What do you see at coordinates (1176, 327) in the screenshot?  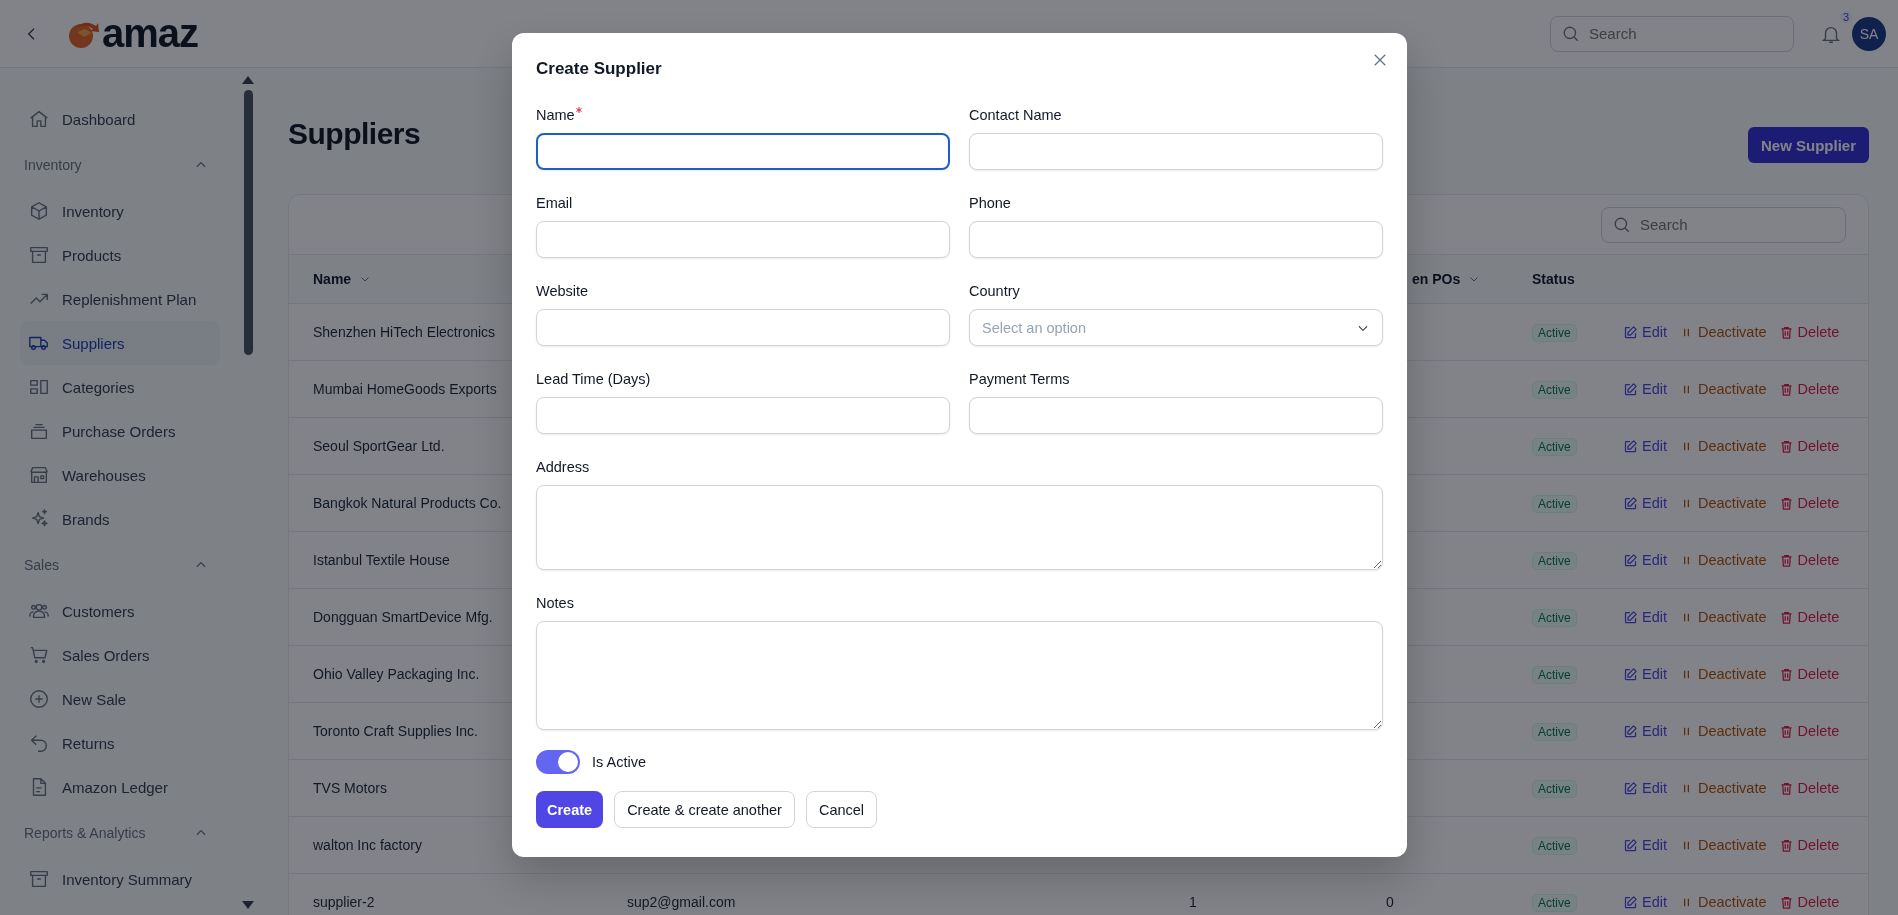 I see `select-field: Select an option` at bounding box center [1176, 327].